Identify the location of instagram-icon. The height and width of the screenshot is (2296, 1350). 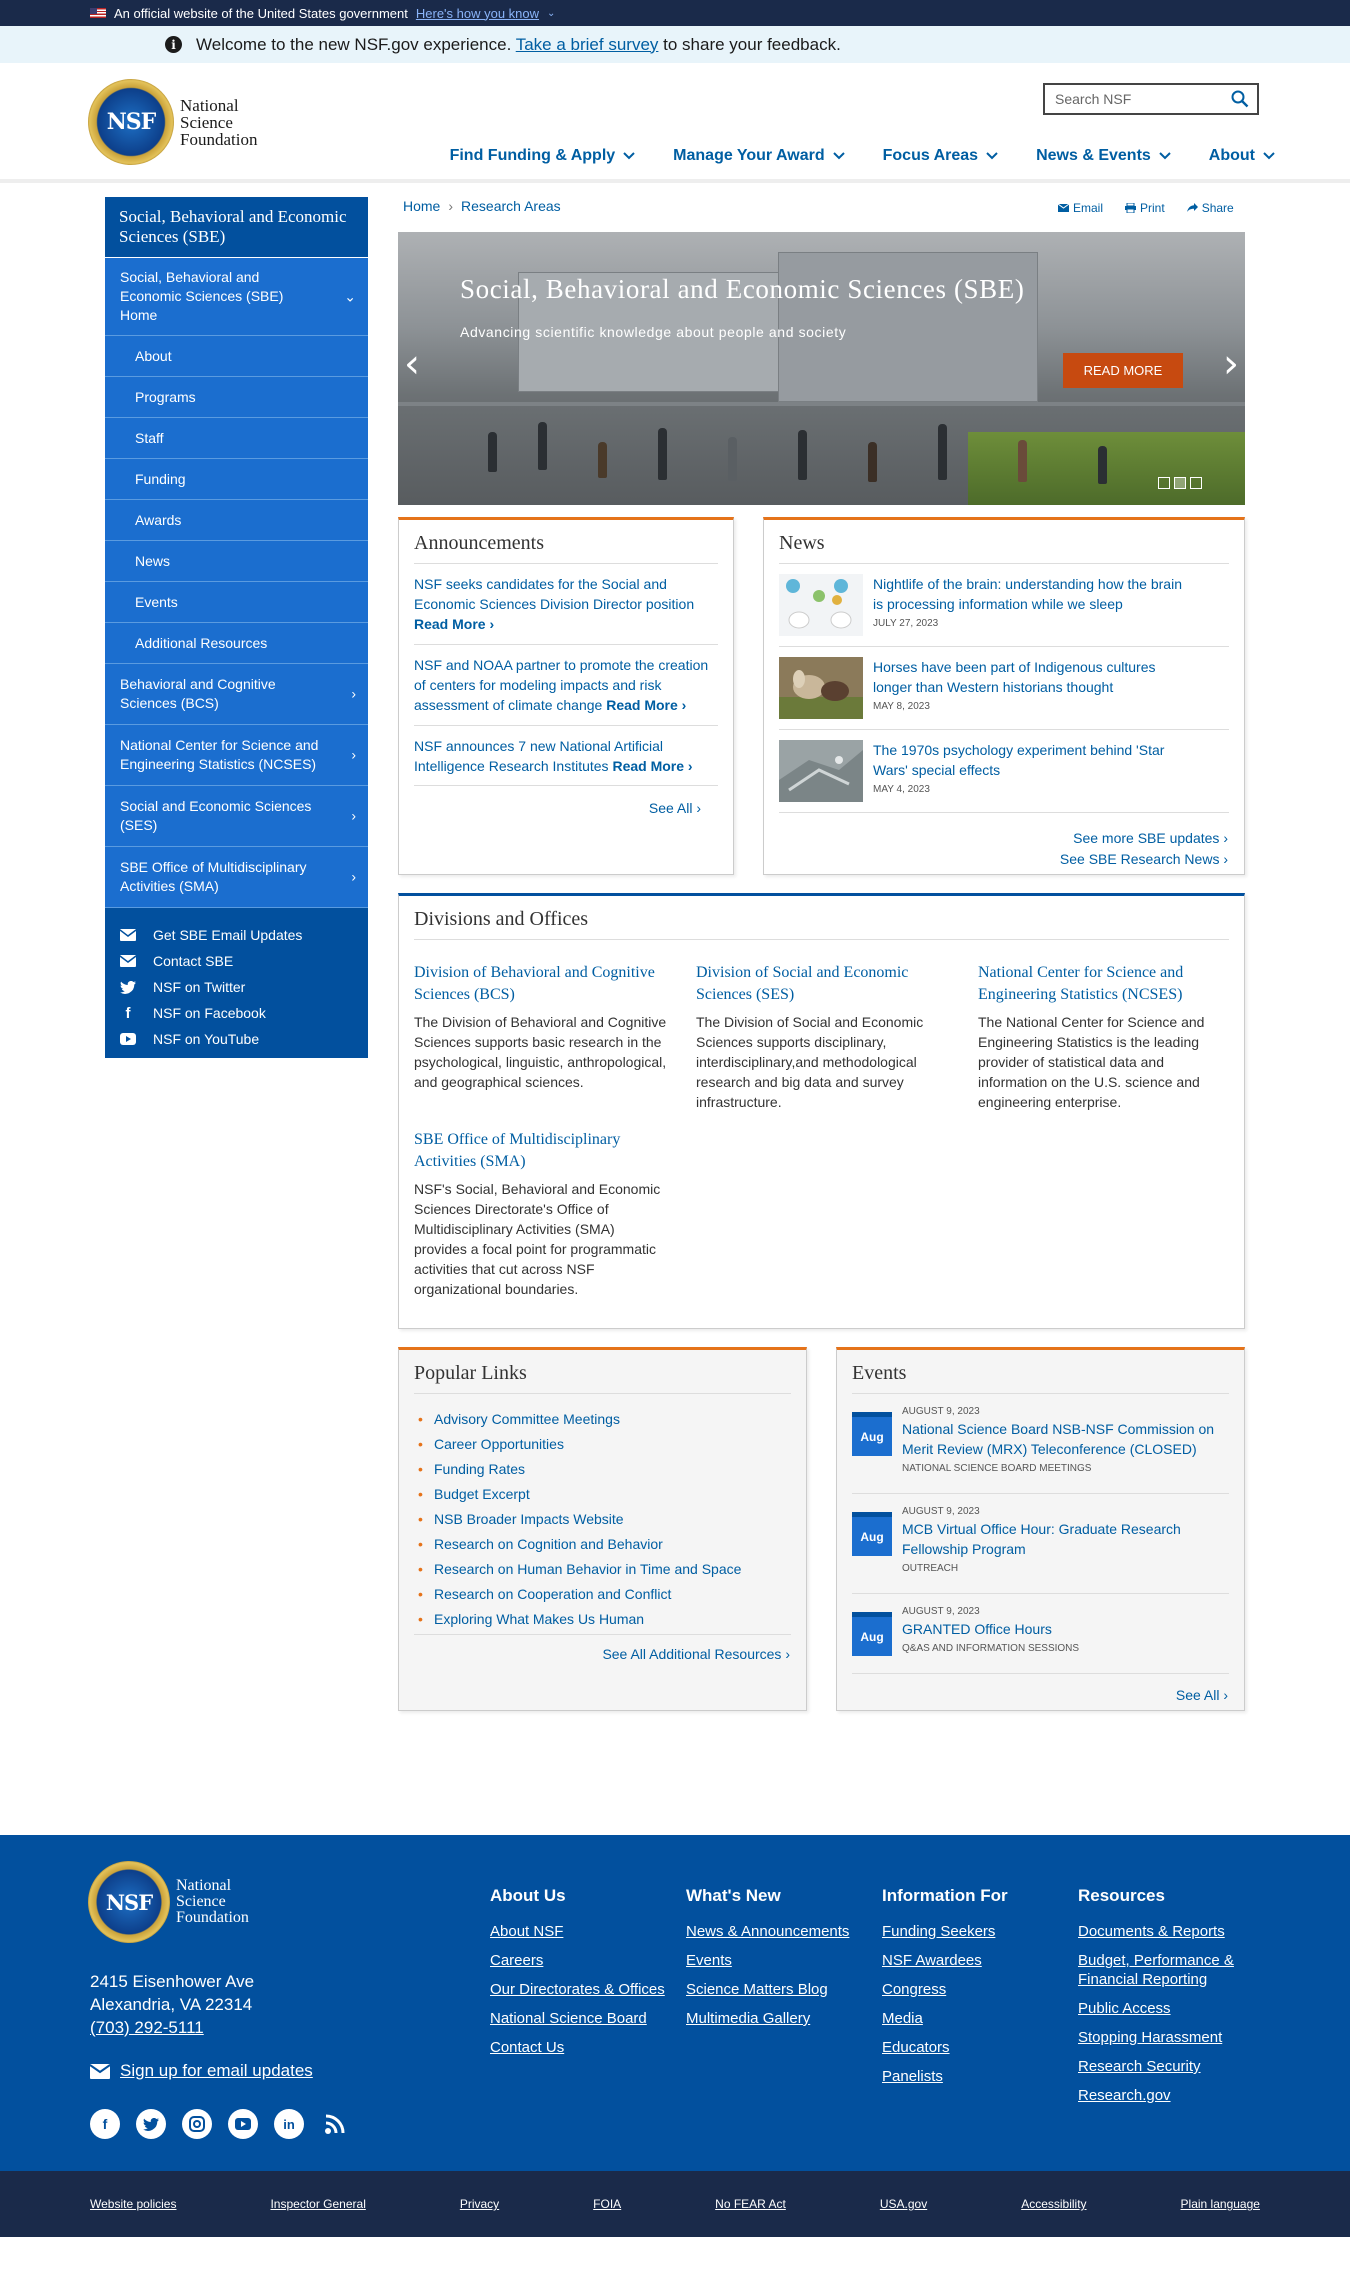
(197, 2124).